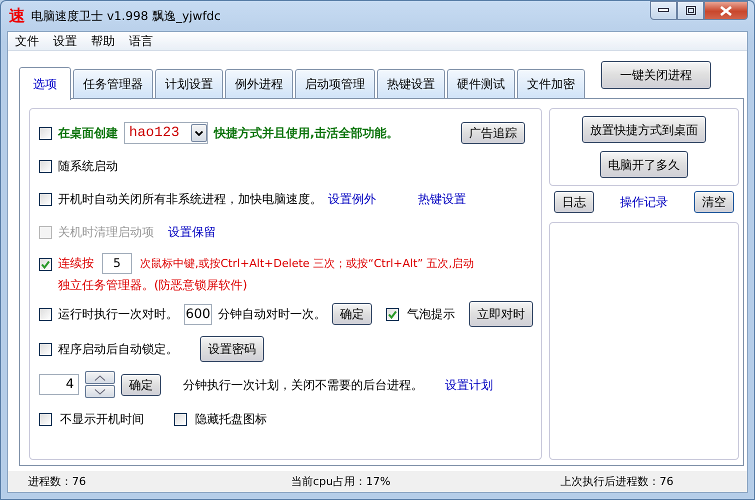 This screenshot has width=755, height=500. I want to click on log-link: 操作记录, so click(644, 202).